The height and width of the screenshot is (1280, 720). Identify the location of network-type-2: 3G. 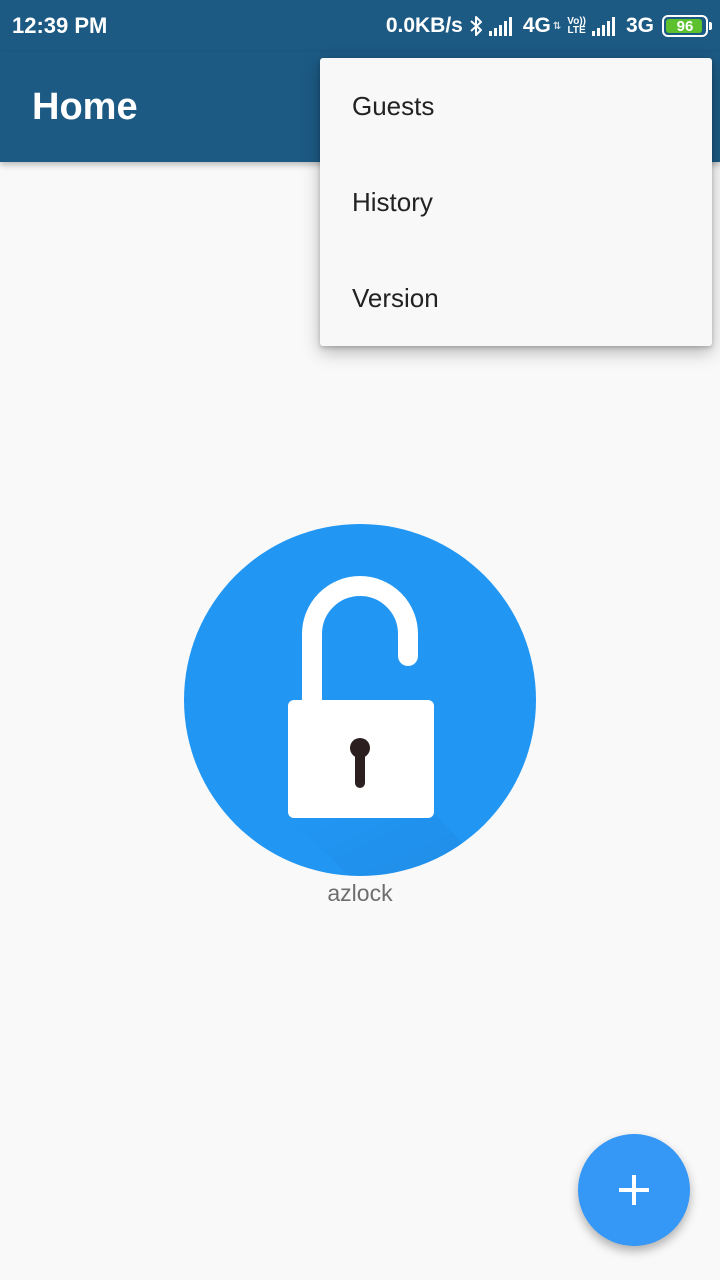
(639, 25).